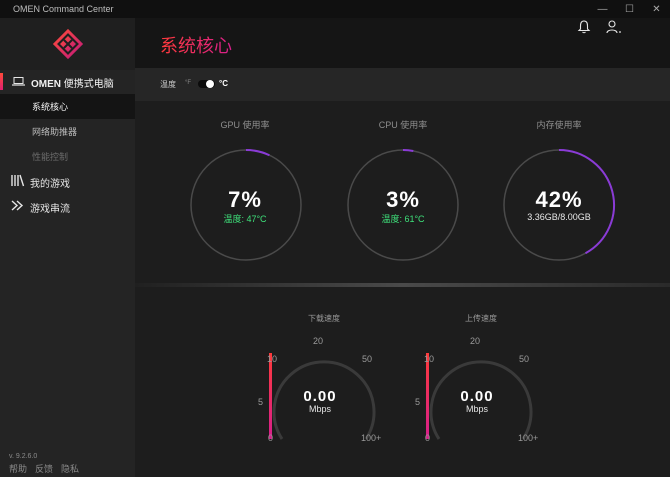 Image resolution: width=670 pixels, height=477 pixels. I want to click on sidebar-item-game-streaming: 游戏串流, so click(67, 206).